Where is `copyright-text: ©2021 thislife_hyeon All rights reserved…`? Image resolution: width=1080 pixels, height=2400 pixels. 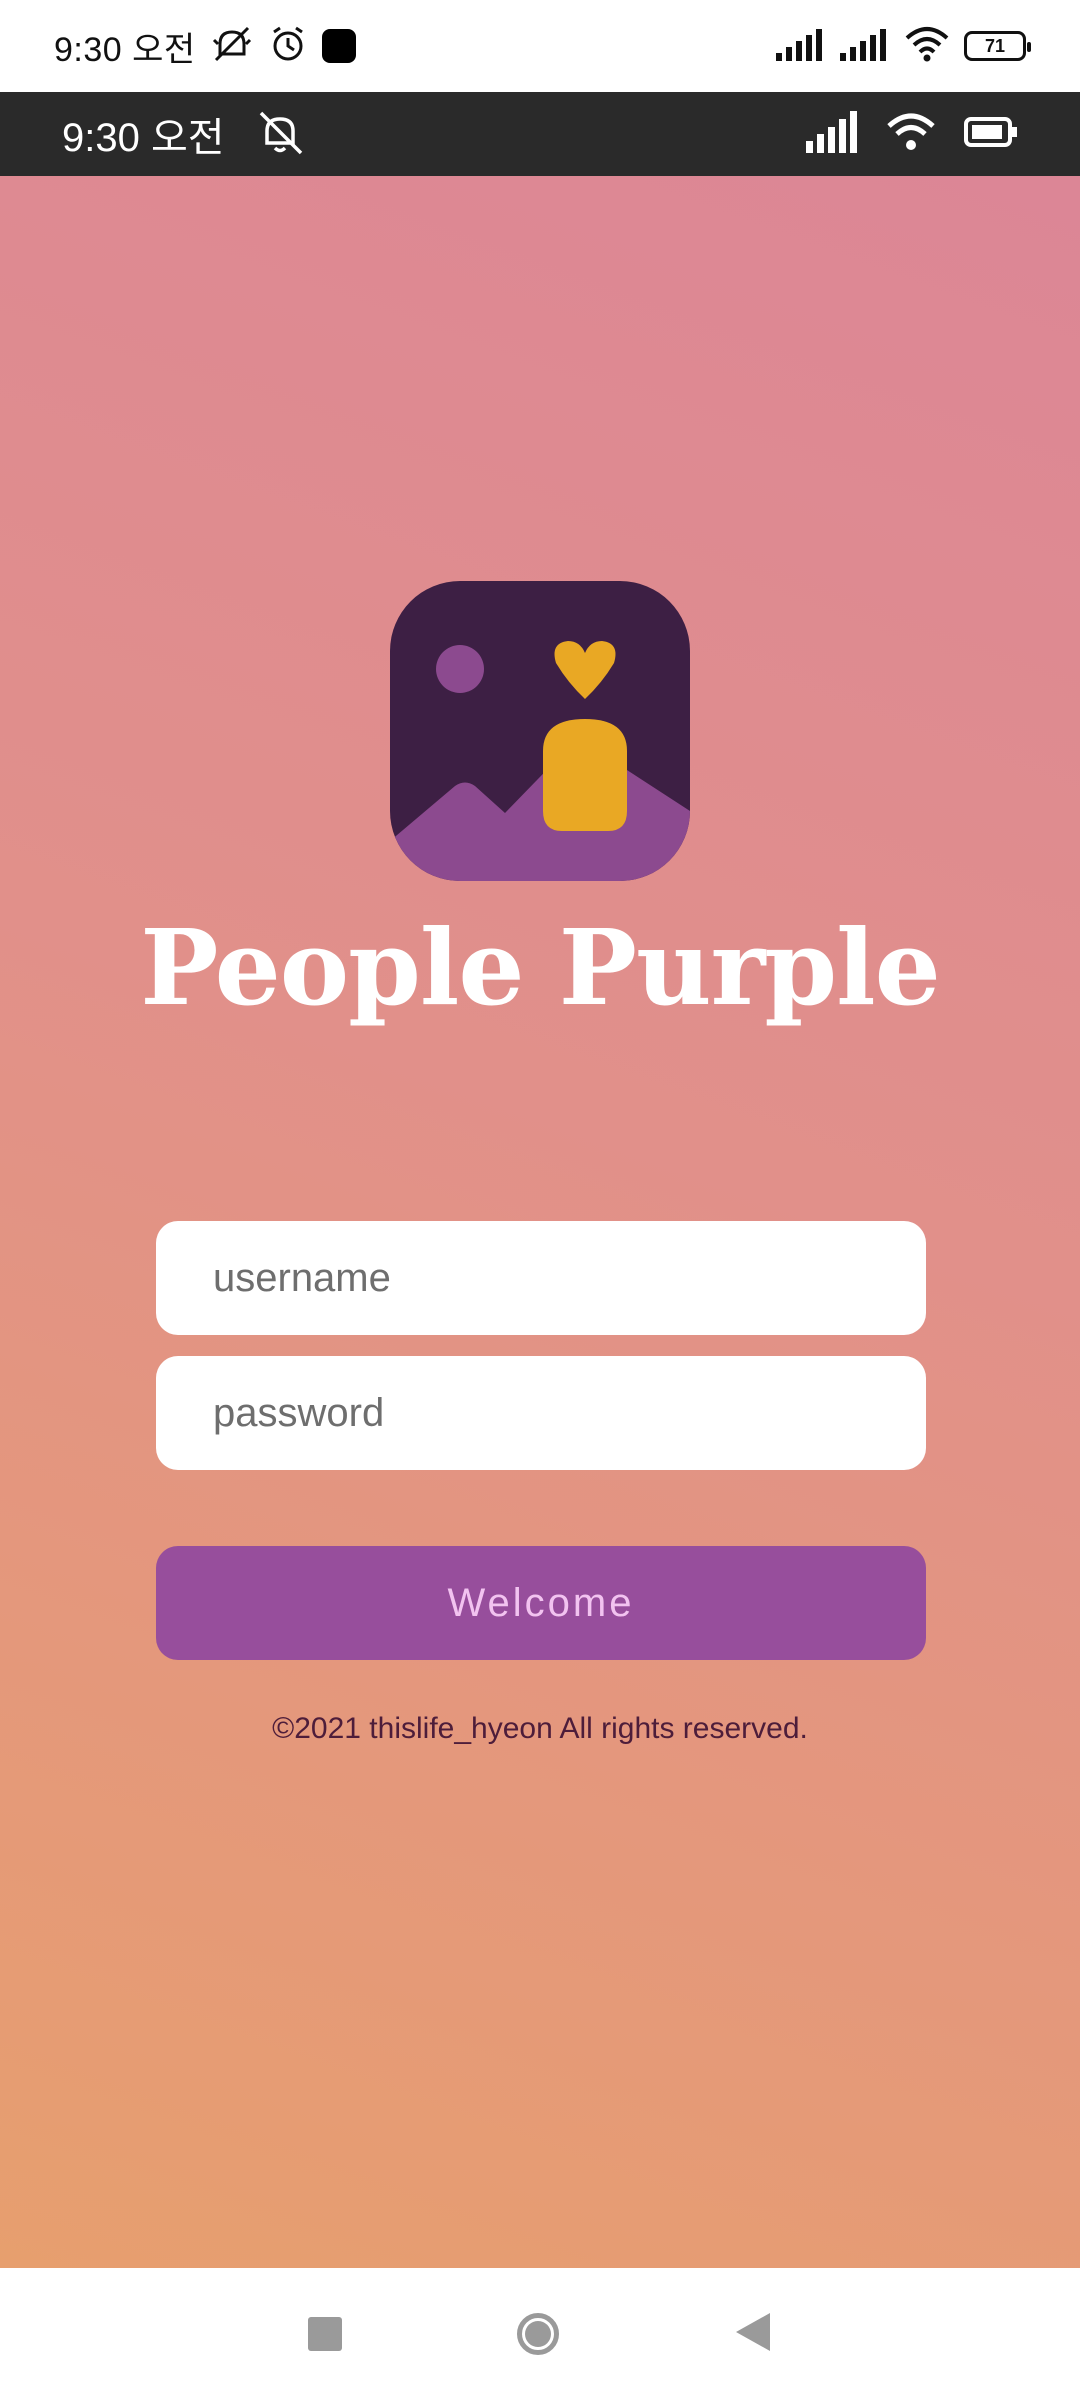 copyright-text: ©2021 thislife_hyeon All rights reserved… is located at coordinates (540, 1728).